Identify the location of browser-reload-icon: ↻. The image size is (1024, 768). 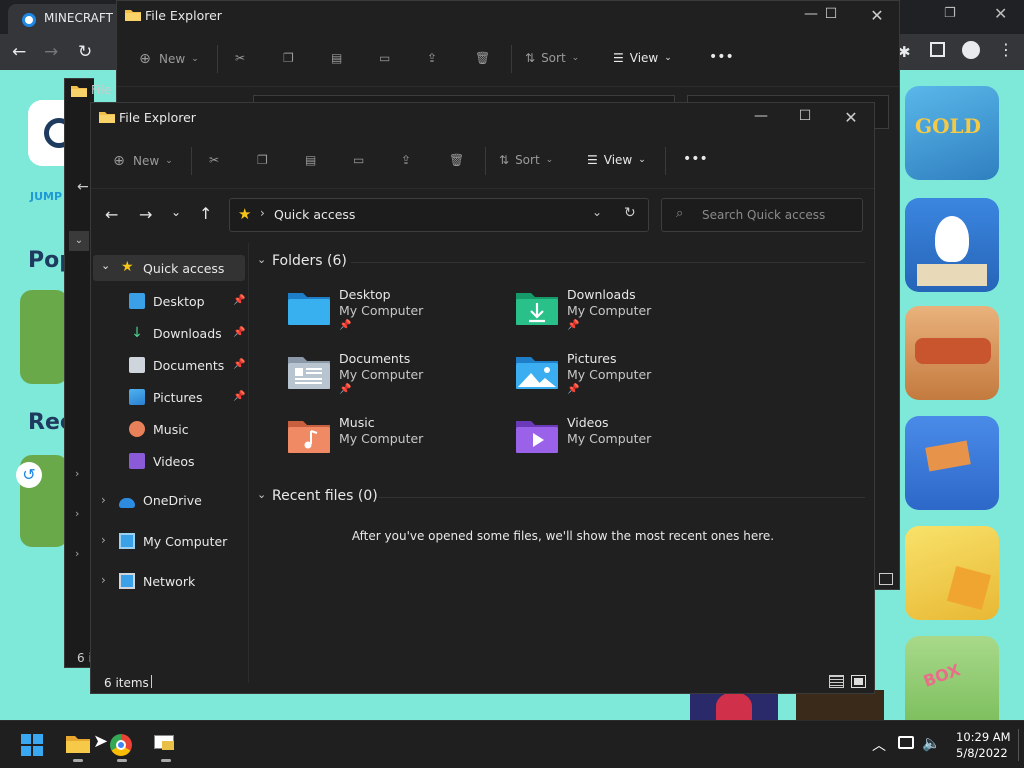
(85, 52).